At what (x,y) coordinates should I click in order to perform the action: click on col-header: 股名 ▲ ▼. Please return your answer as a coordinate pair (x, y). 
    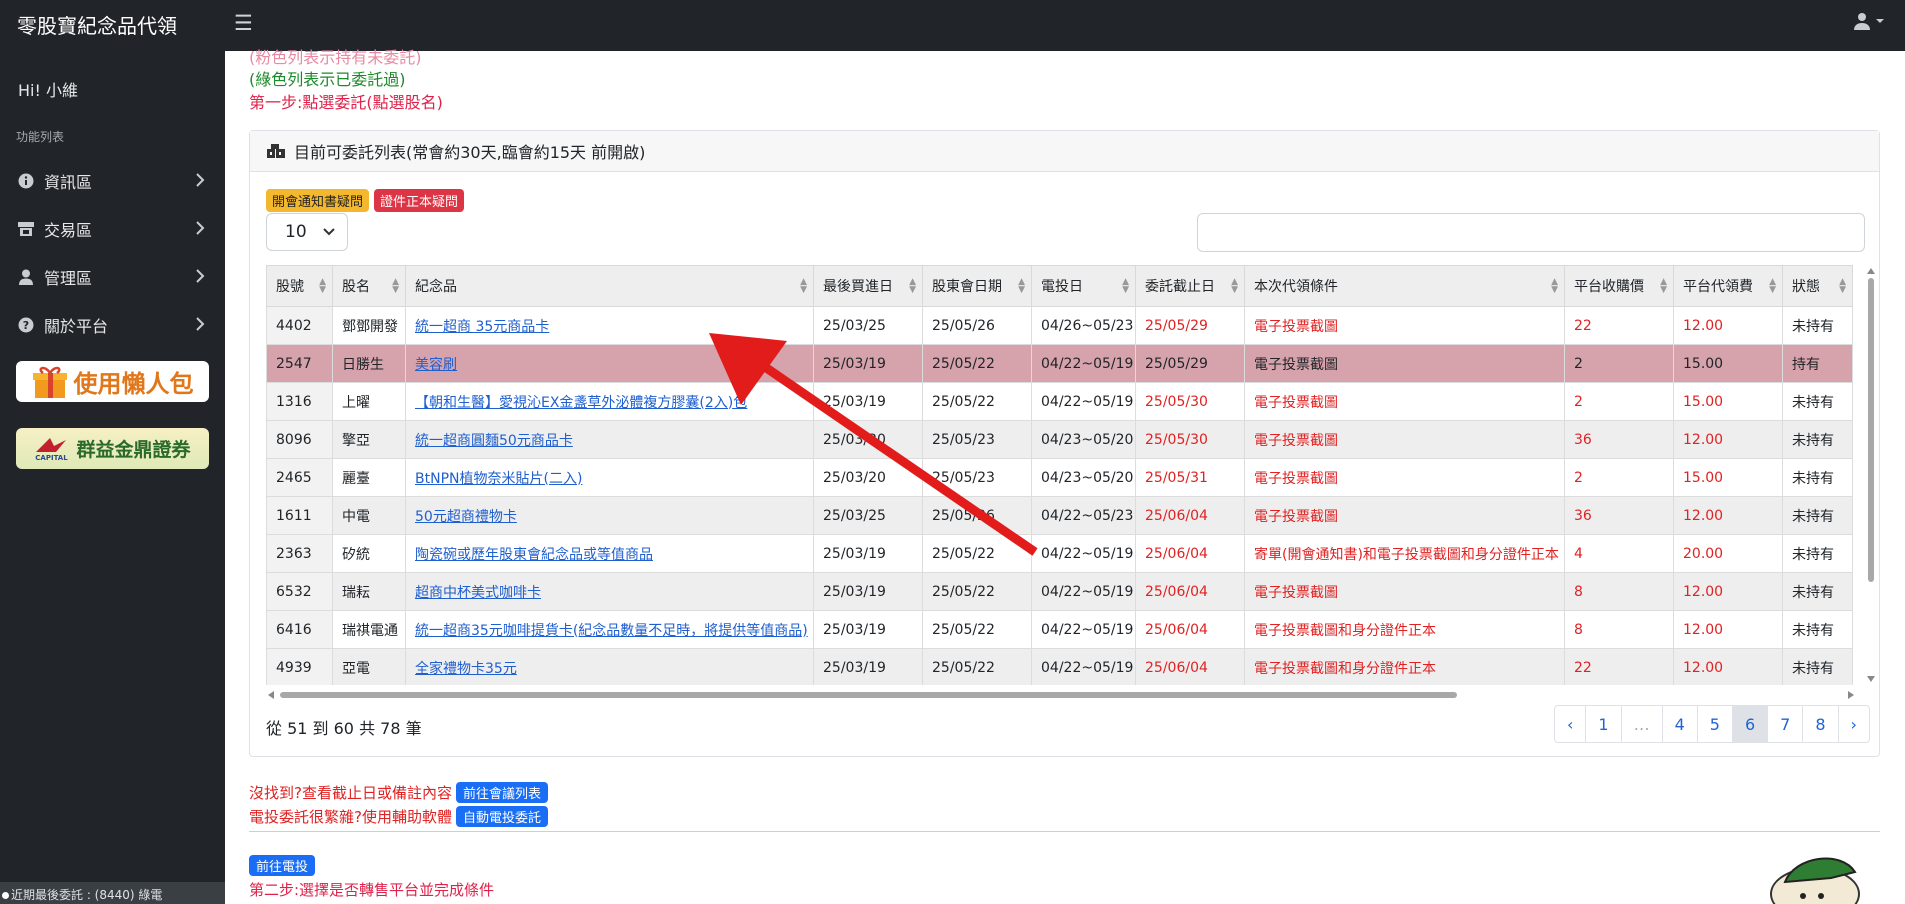
    Looking at the image, I should click on (369, 286).